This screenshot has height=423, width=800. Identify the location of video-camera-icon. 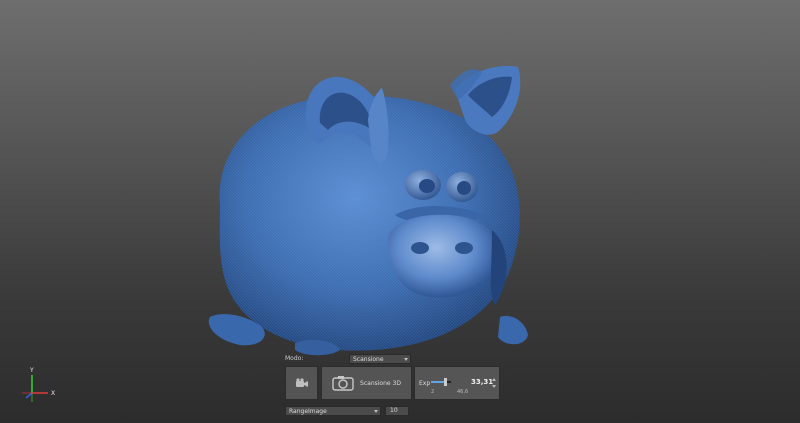
(301, 382).